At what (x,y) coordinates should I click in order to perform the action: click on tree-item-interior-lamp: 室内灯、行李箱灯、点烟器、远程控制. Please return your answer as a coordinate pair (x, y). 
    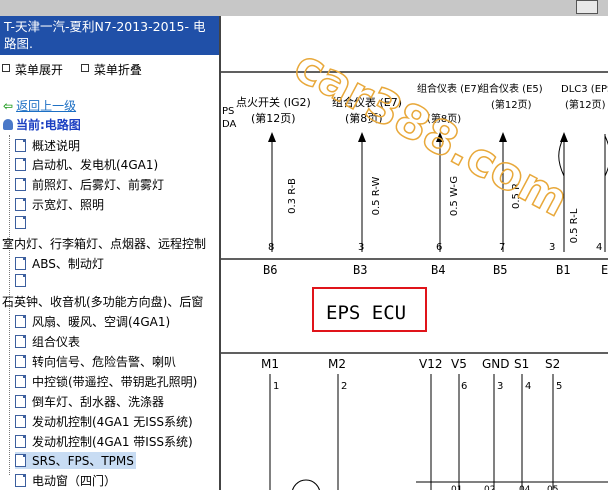
    Looking at the image, I should click on (104, 243).